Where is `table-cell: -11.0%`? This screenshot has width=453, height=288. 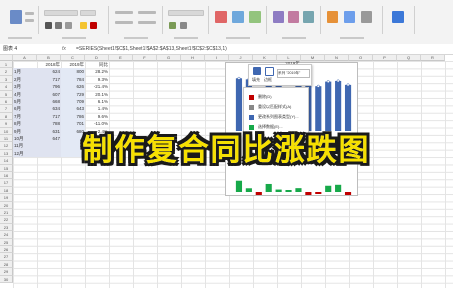
table-cell: -11.0% is located at coordinates (97, 123).